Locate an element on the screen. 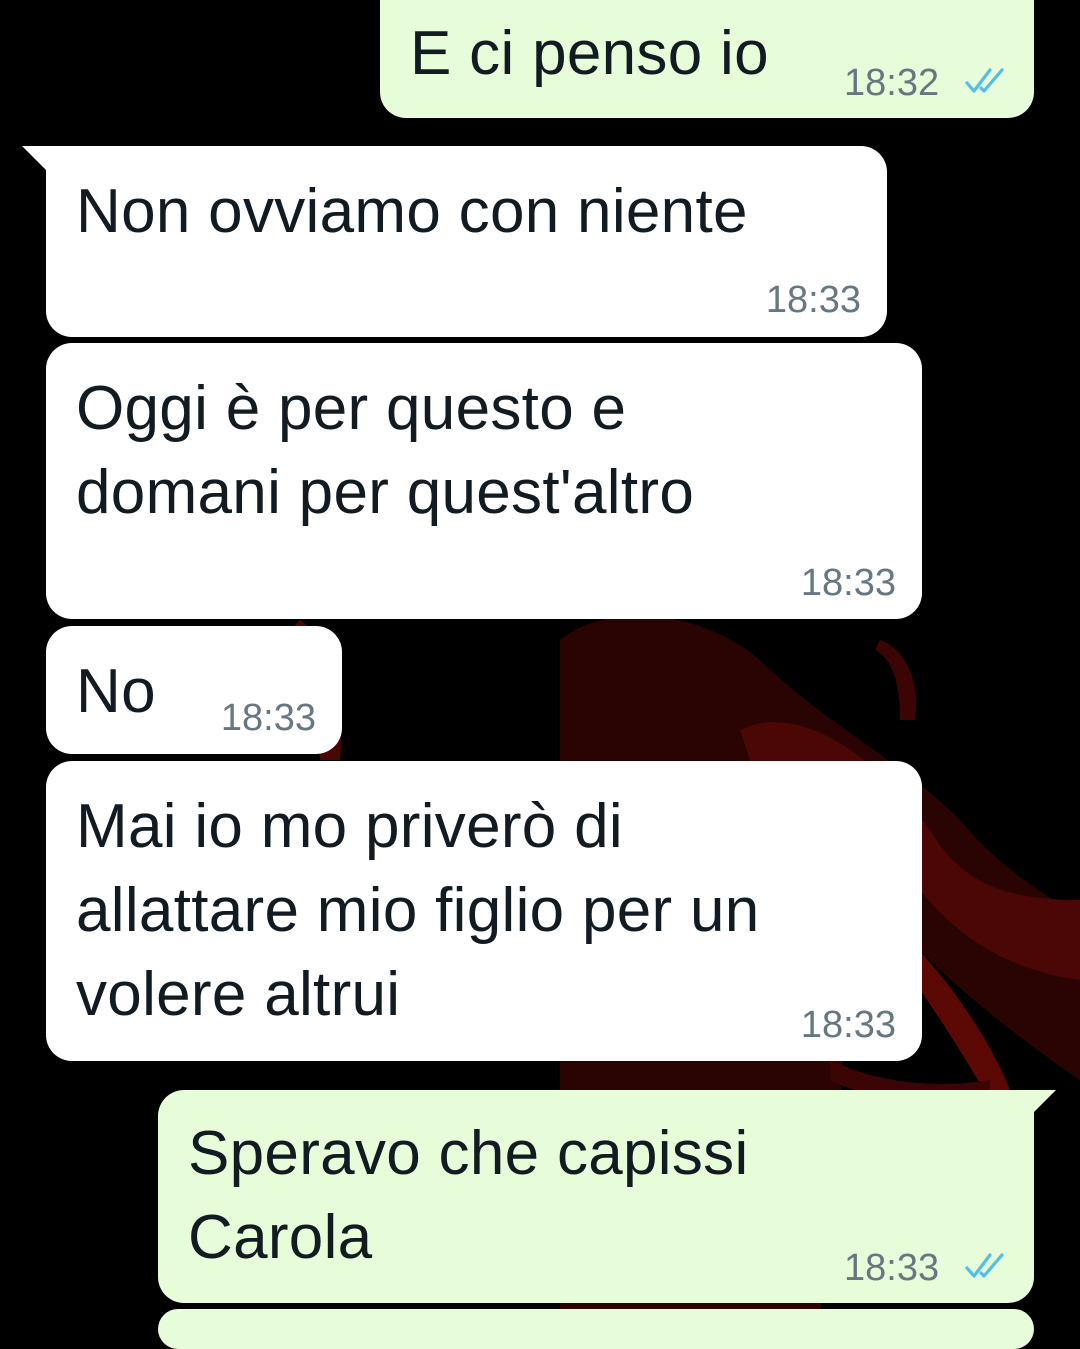 The width and height of the screenshot is (1080, 1349). message-bubble-outgoing: Speravo che capissi Carola 18:33 is located at coordinates (596, 1196).